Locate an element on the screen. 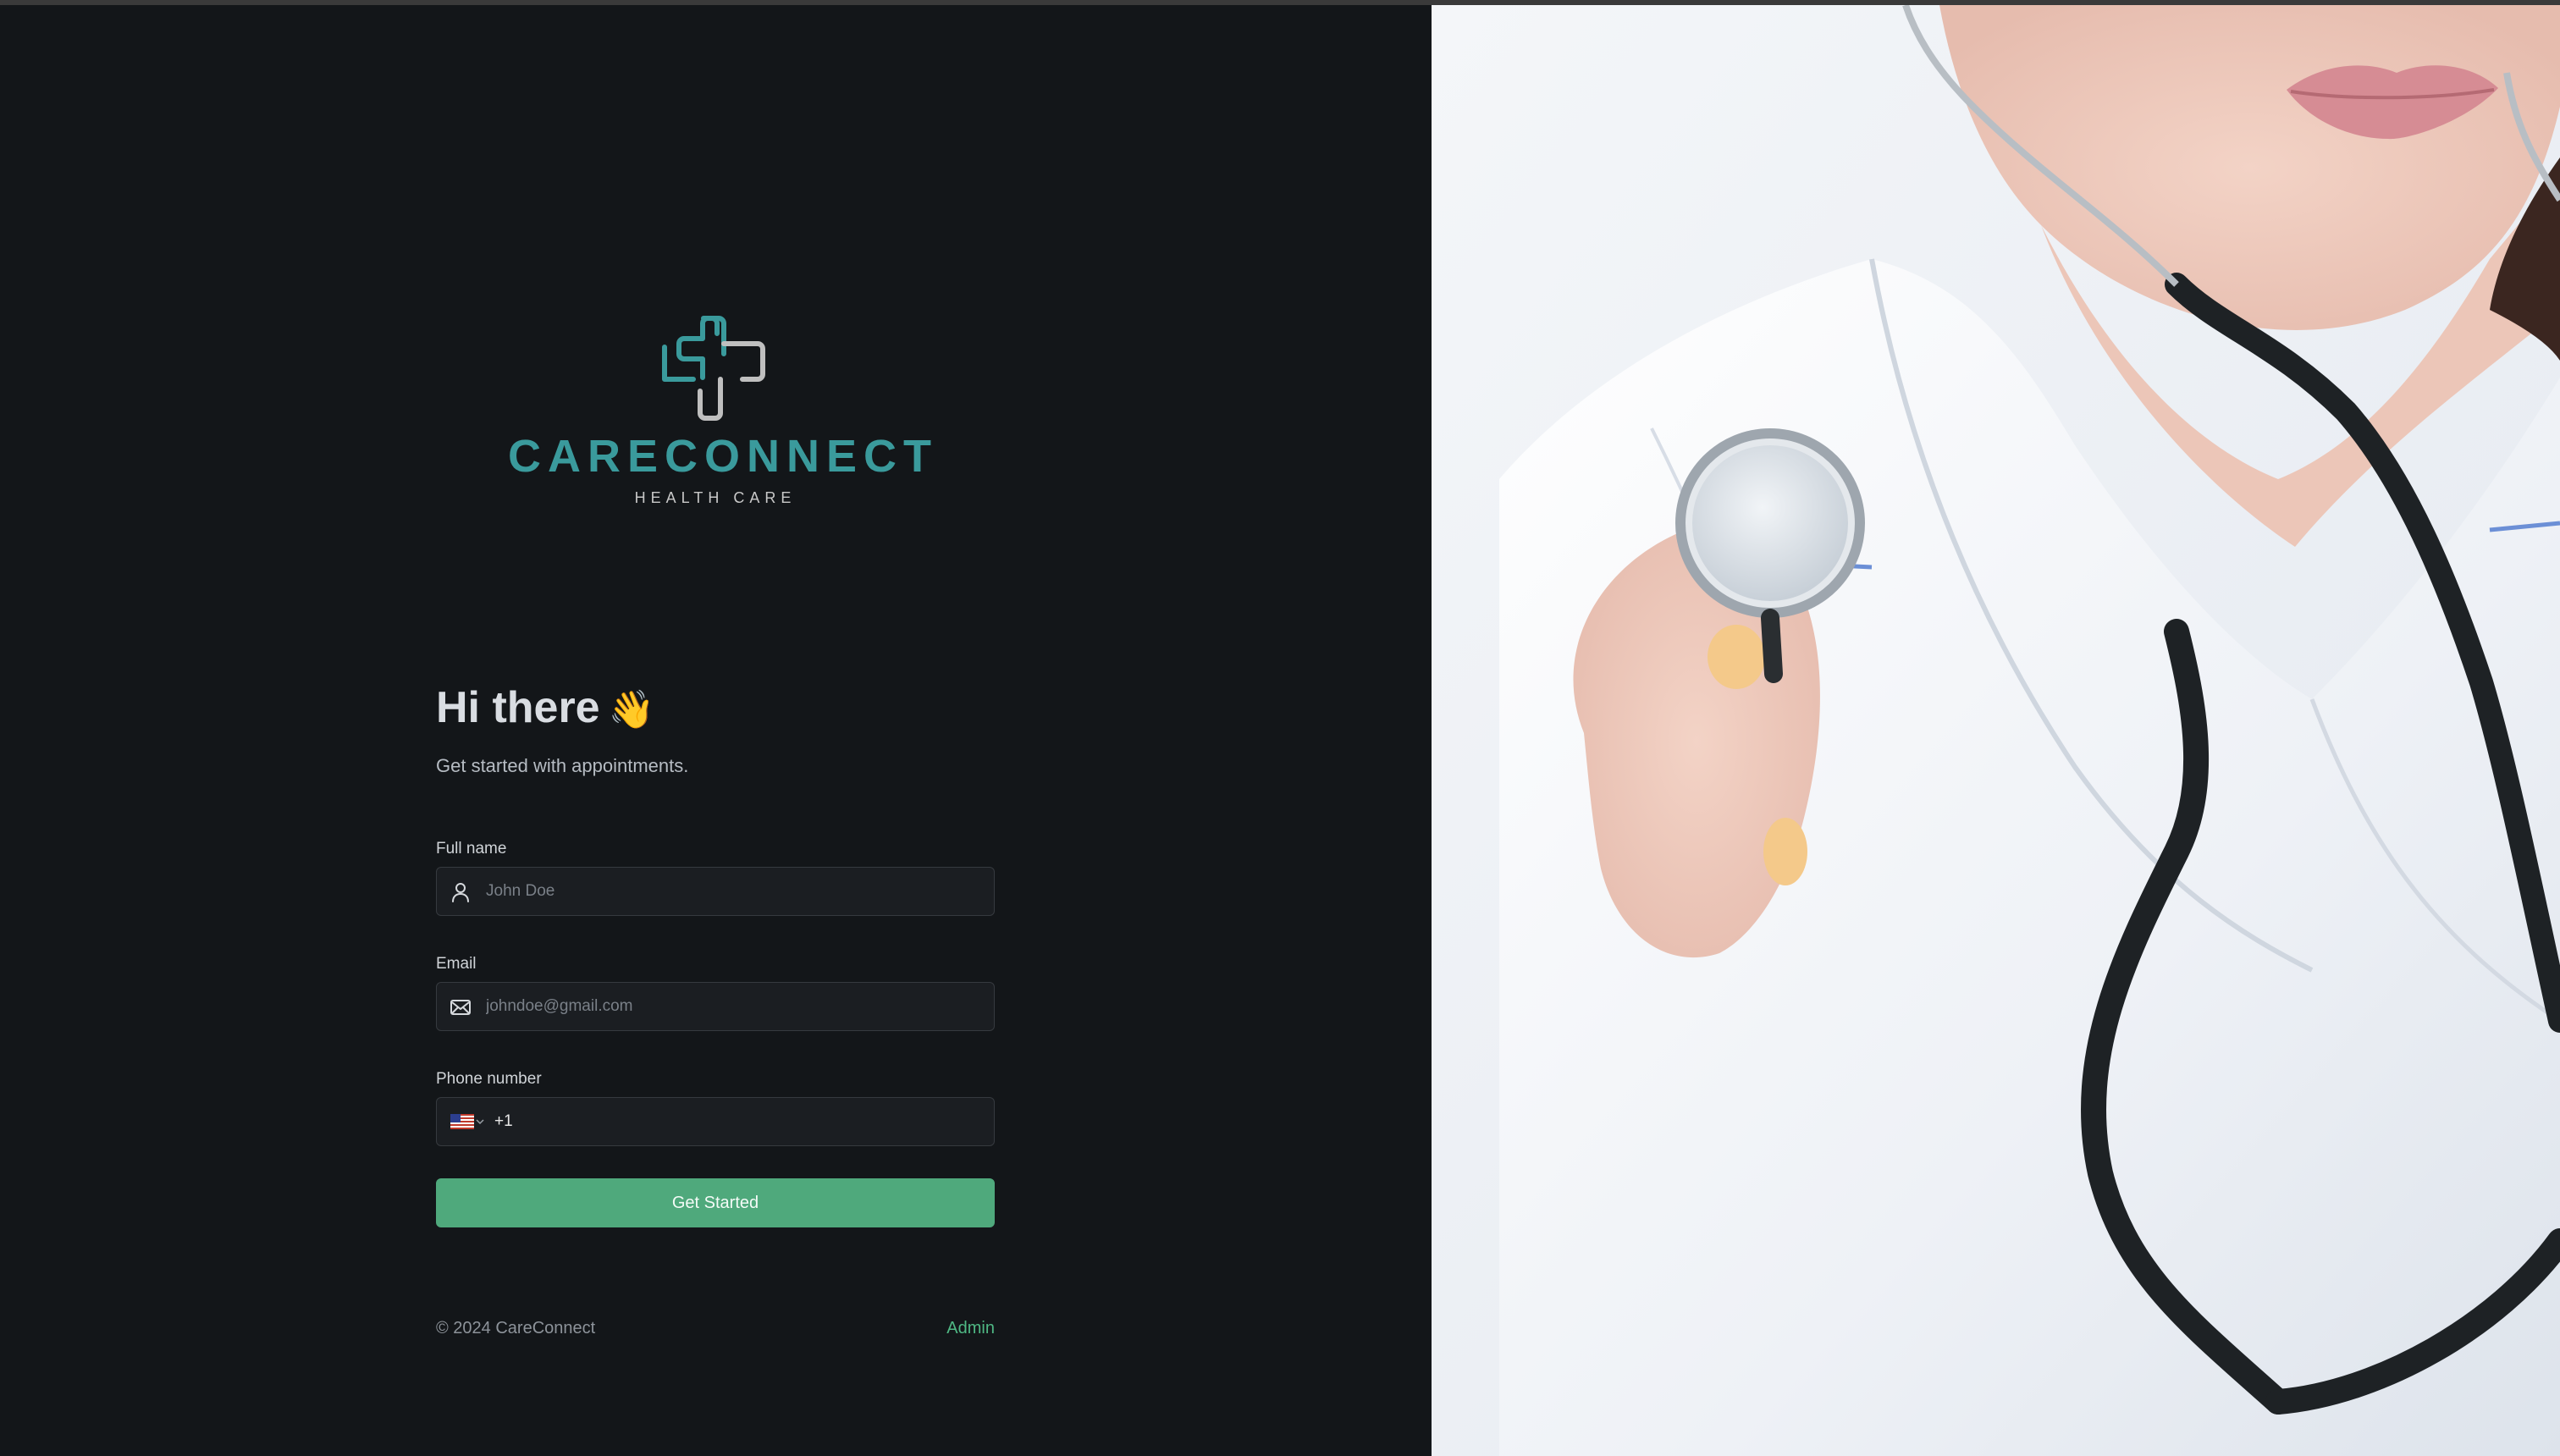 The height and width of the screenshot is (1456, 2560). copyright-text: © 2024 CareConnect is located at coordinates (516, 1328).